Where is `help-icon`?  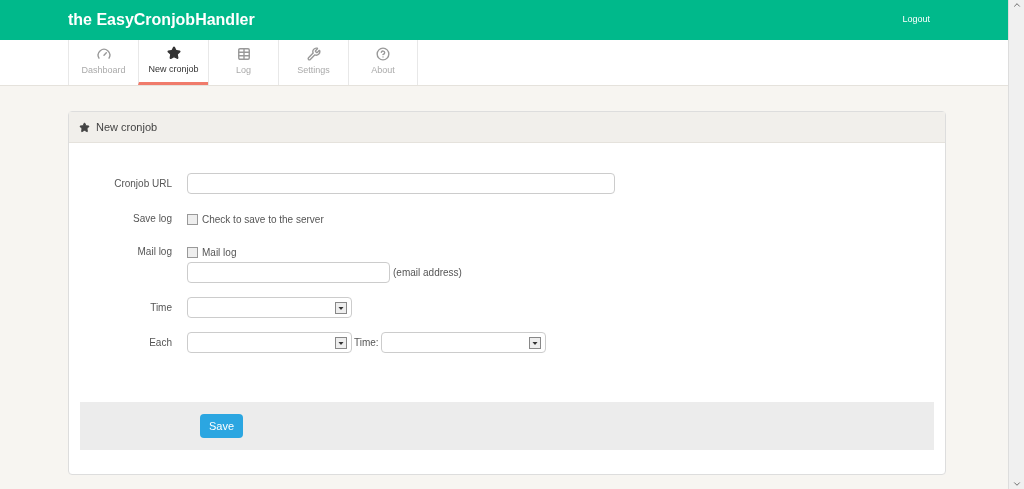 help-icon is located at coordinates (383, 54).